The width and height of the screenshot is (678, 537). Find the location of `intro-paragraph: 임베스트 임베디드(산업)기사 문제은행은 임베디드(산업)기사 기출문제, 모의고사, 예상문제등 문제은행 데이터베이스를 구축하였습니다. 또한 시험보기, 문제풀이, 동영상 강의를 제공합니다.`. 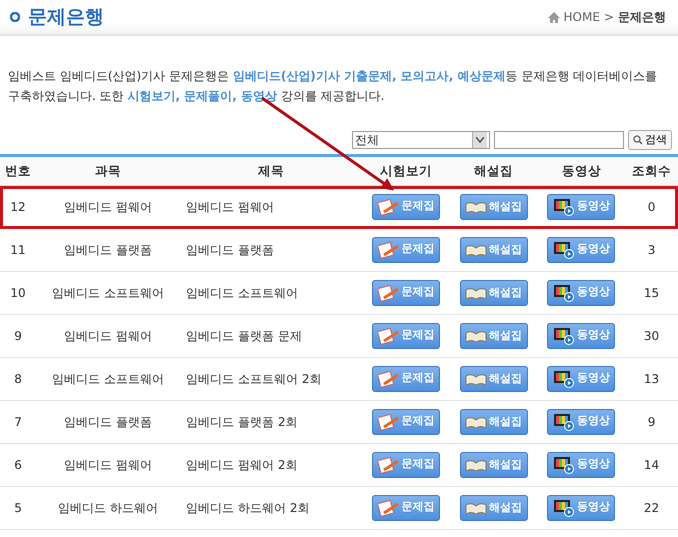

intro-paragraph: 임베스트 임베디드(산업)기사 문제은행은 임베디드(산업)기사 기출문제, 모의고사, 예상문제등 문제은행 데이터베이스를 구축하였습니다. 또한 시험보기, 문제풀이, 동영상 강의를 제공합니다. is located at coordinates (332, 86).